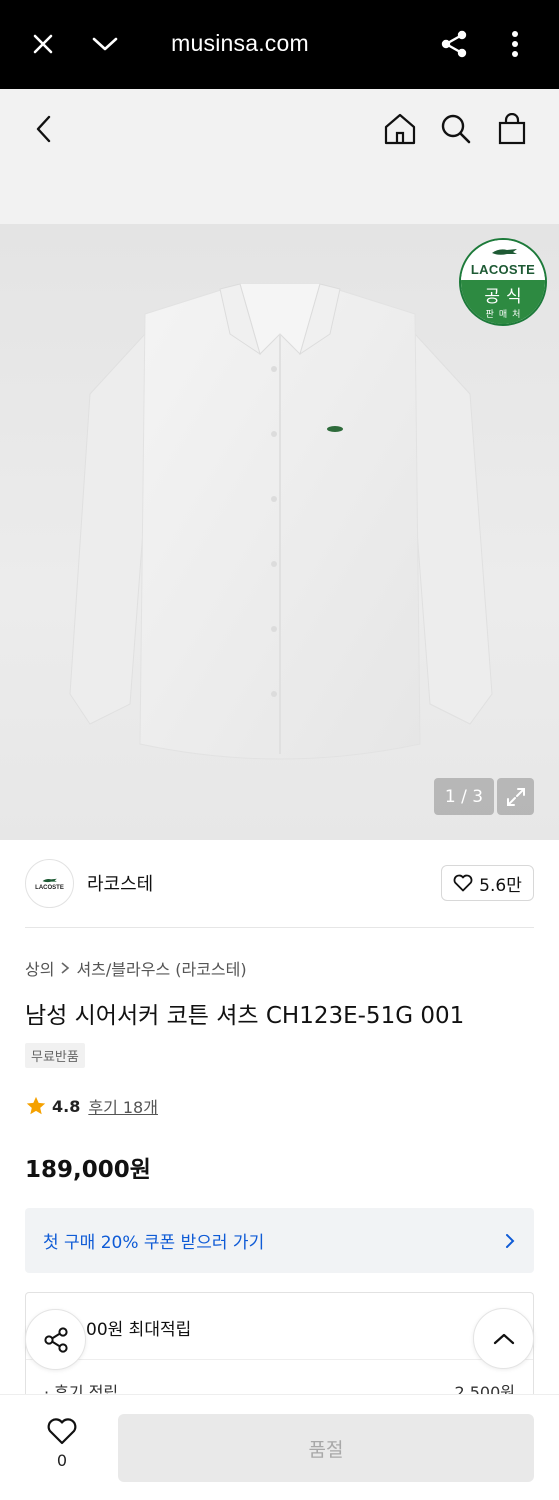 This screenshot has height=1500, width=559. Describe the element at coordinates (326, 1448) in the screenshot. I see `sold-out-button: 품절` at that location.